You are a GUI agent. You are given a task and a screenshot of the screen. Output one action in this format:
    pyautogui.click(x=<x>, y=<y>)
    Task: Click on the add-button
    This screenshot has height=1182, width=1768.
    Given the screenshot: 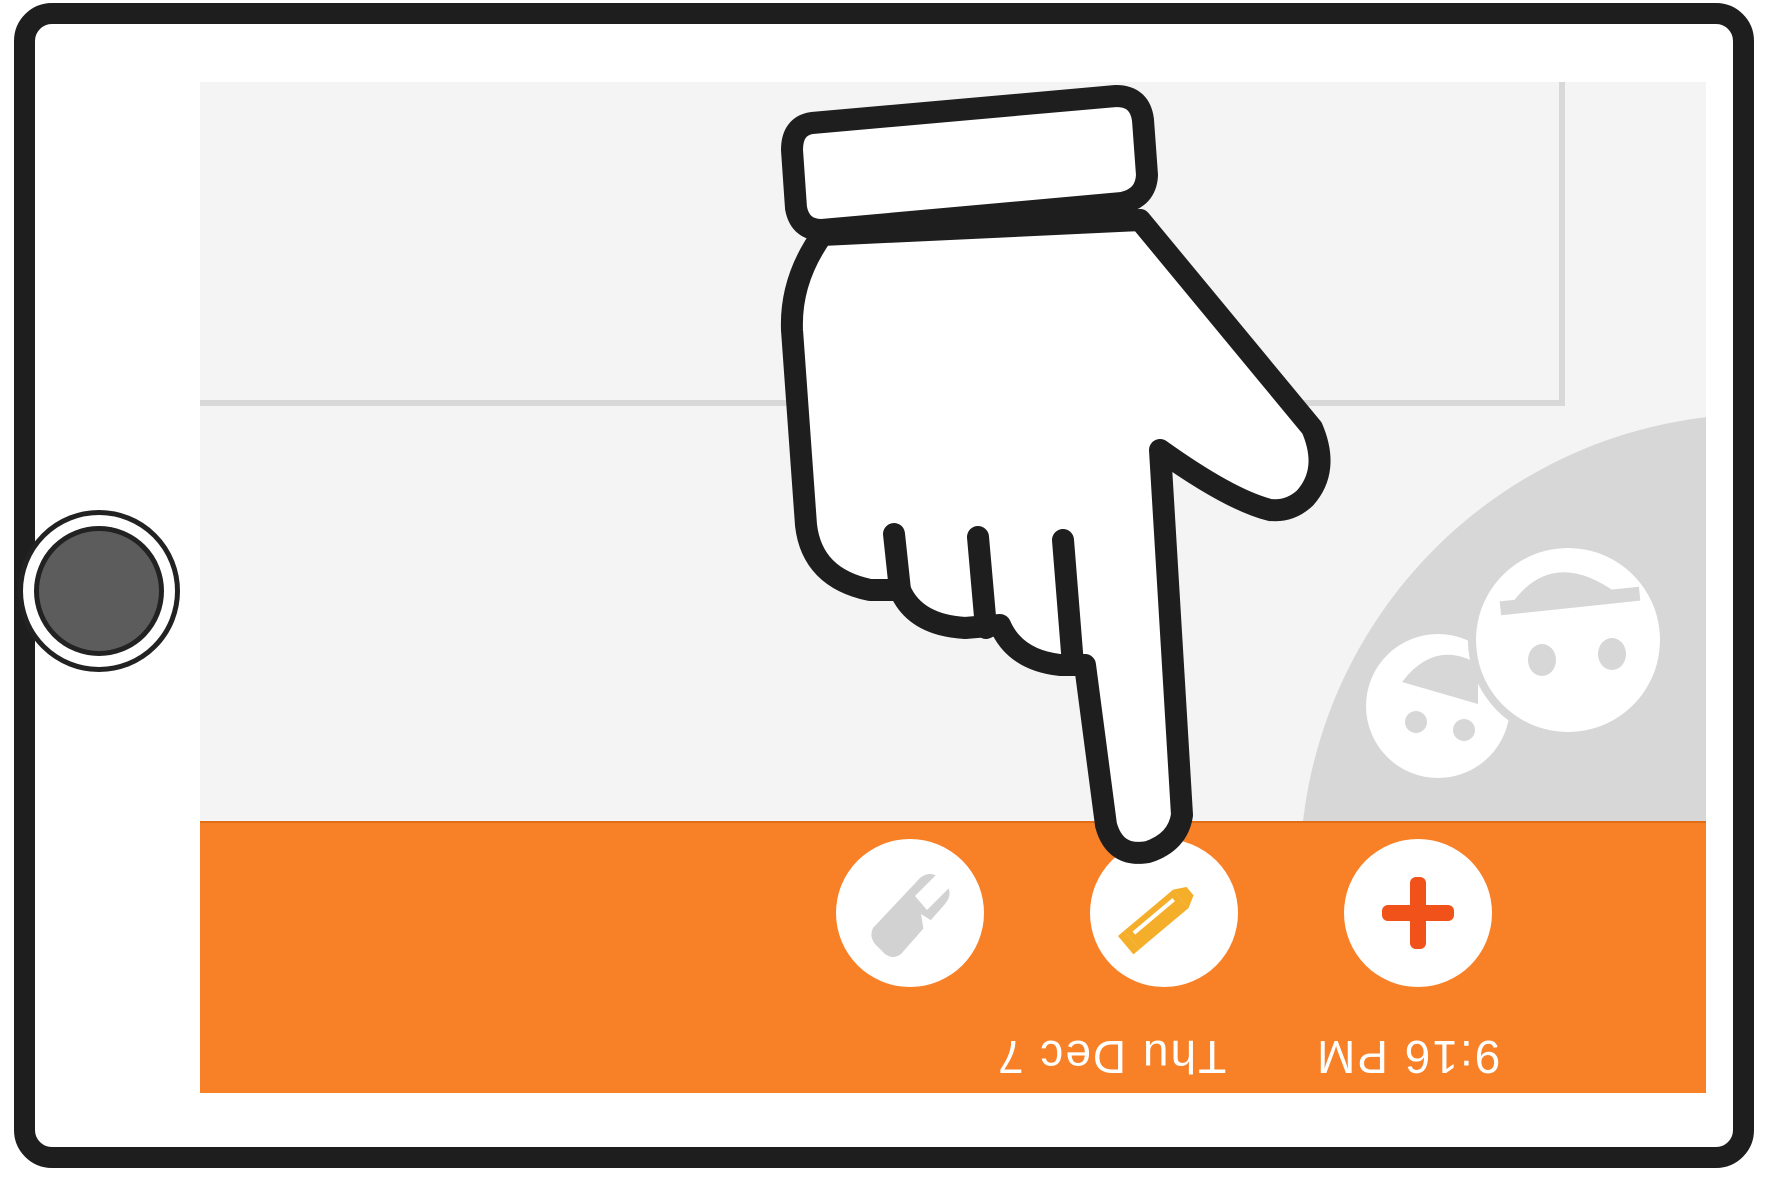 What is the action you would take?
    pyautogui.click(x=1418, y=913)
    